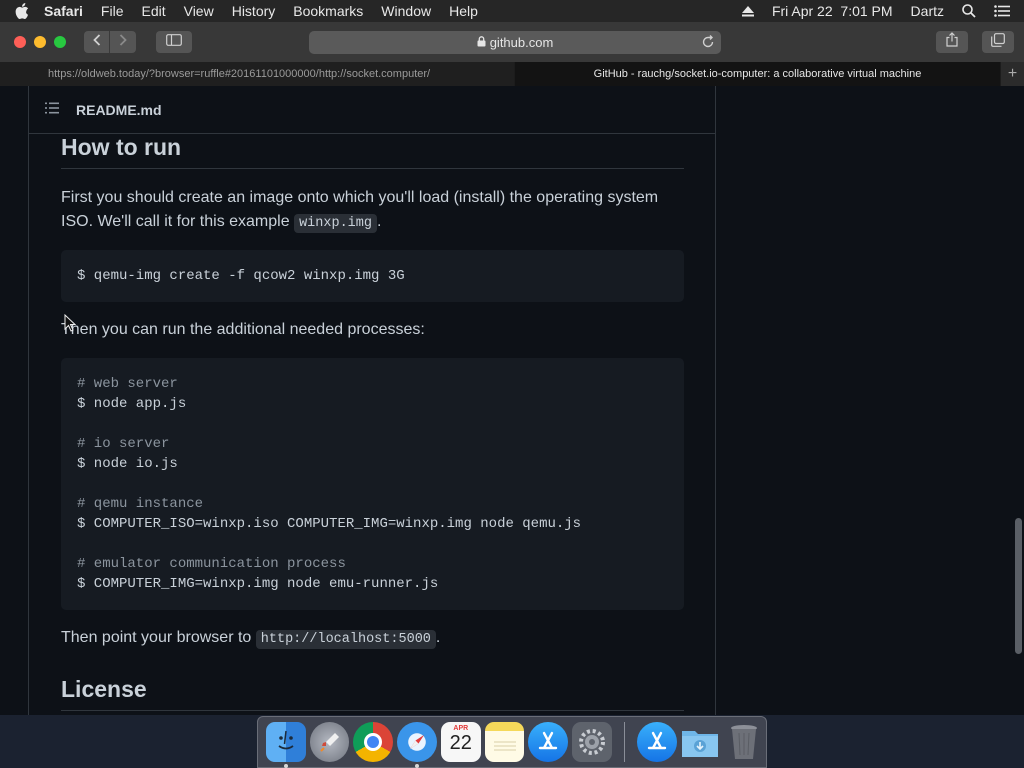  I want to click on menu-datetime: Fri Apr 22 7:01 PM, so click(832, 11).